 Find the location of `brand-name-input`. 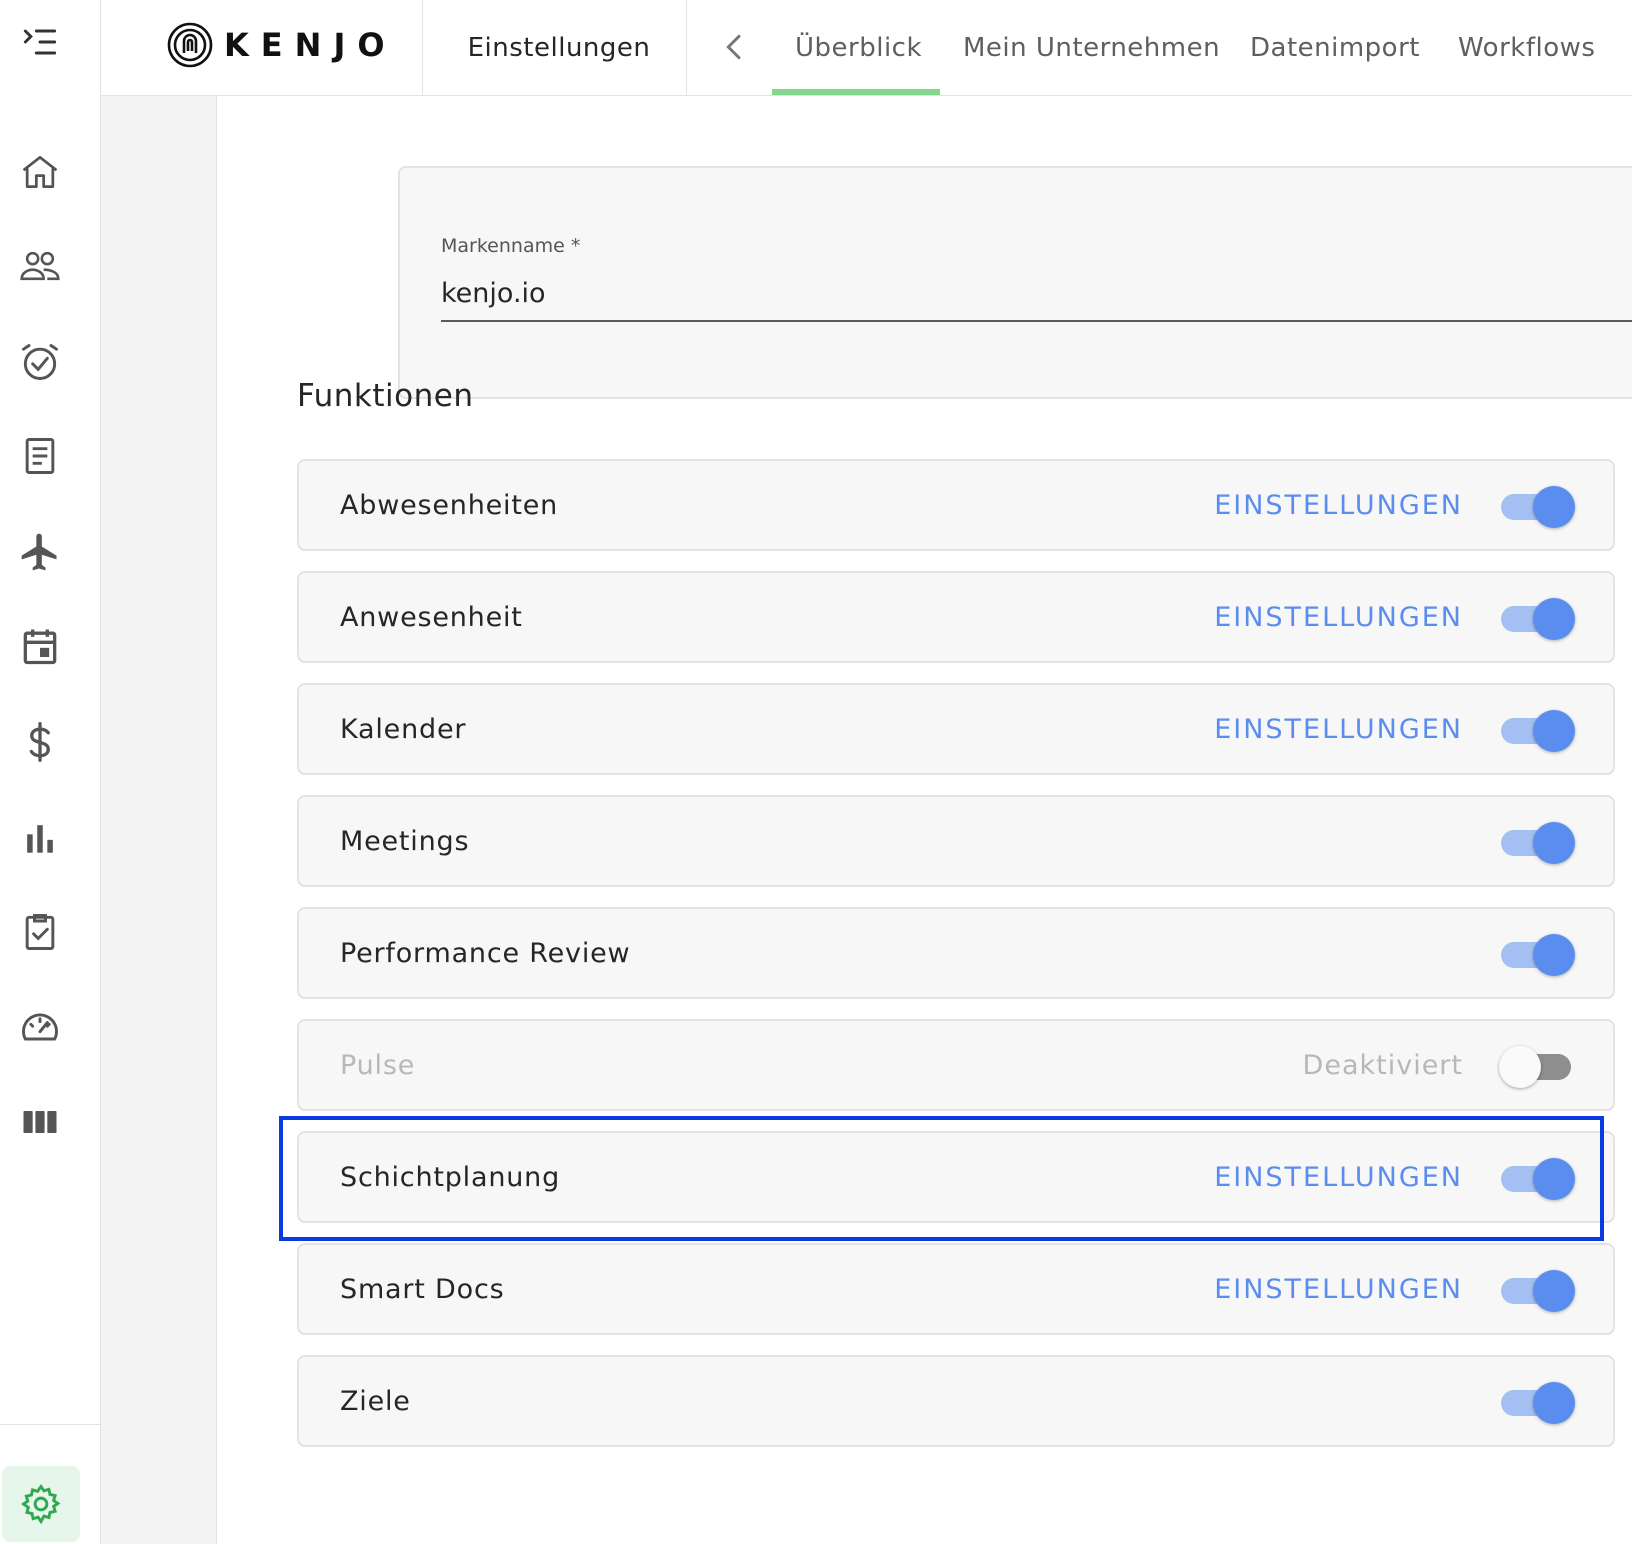

brand-name-input is located at coordinates (1036, 294).